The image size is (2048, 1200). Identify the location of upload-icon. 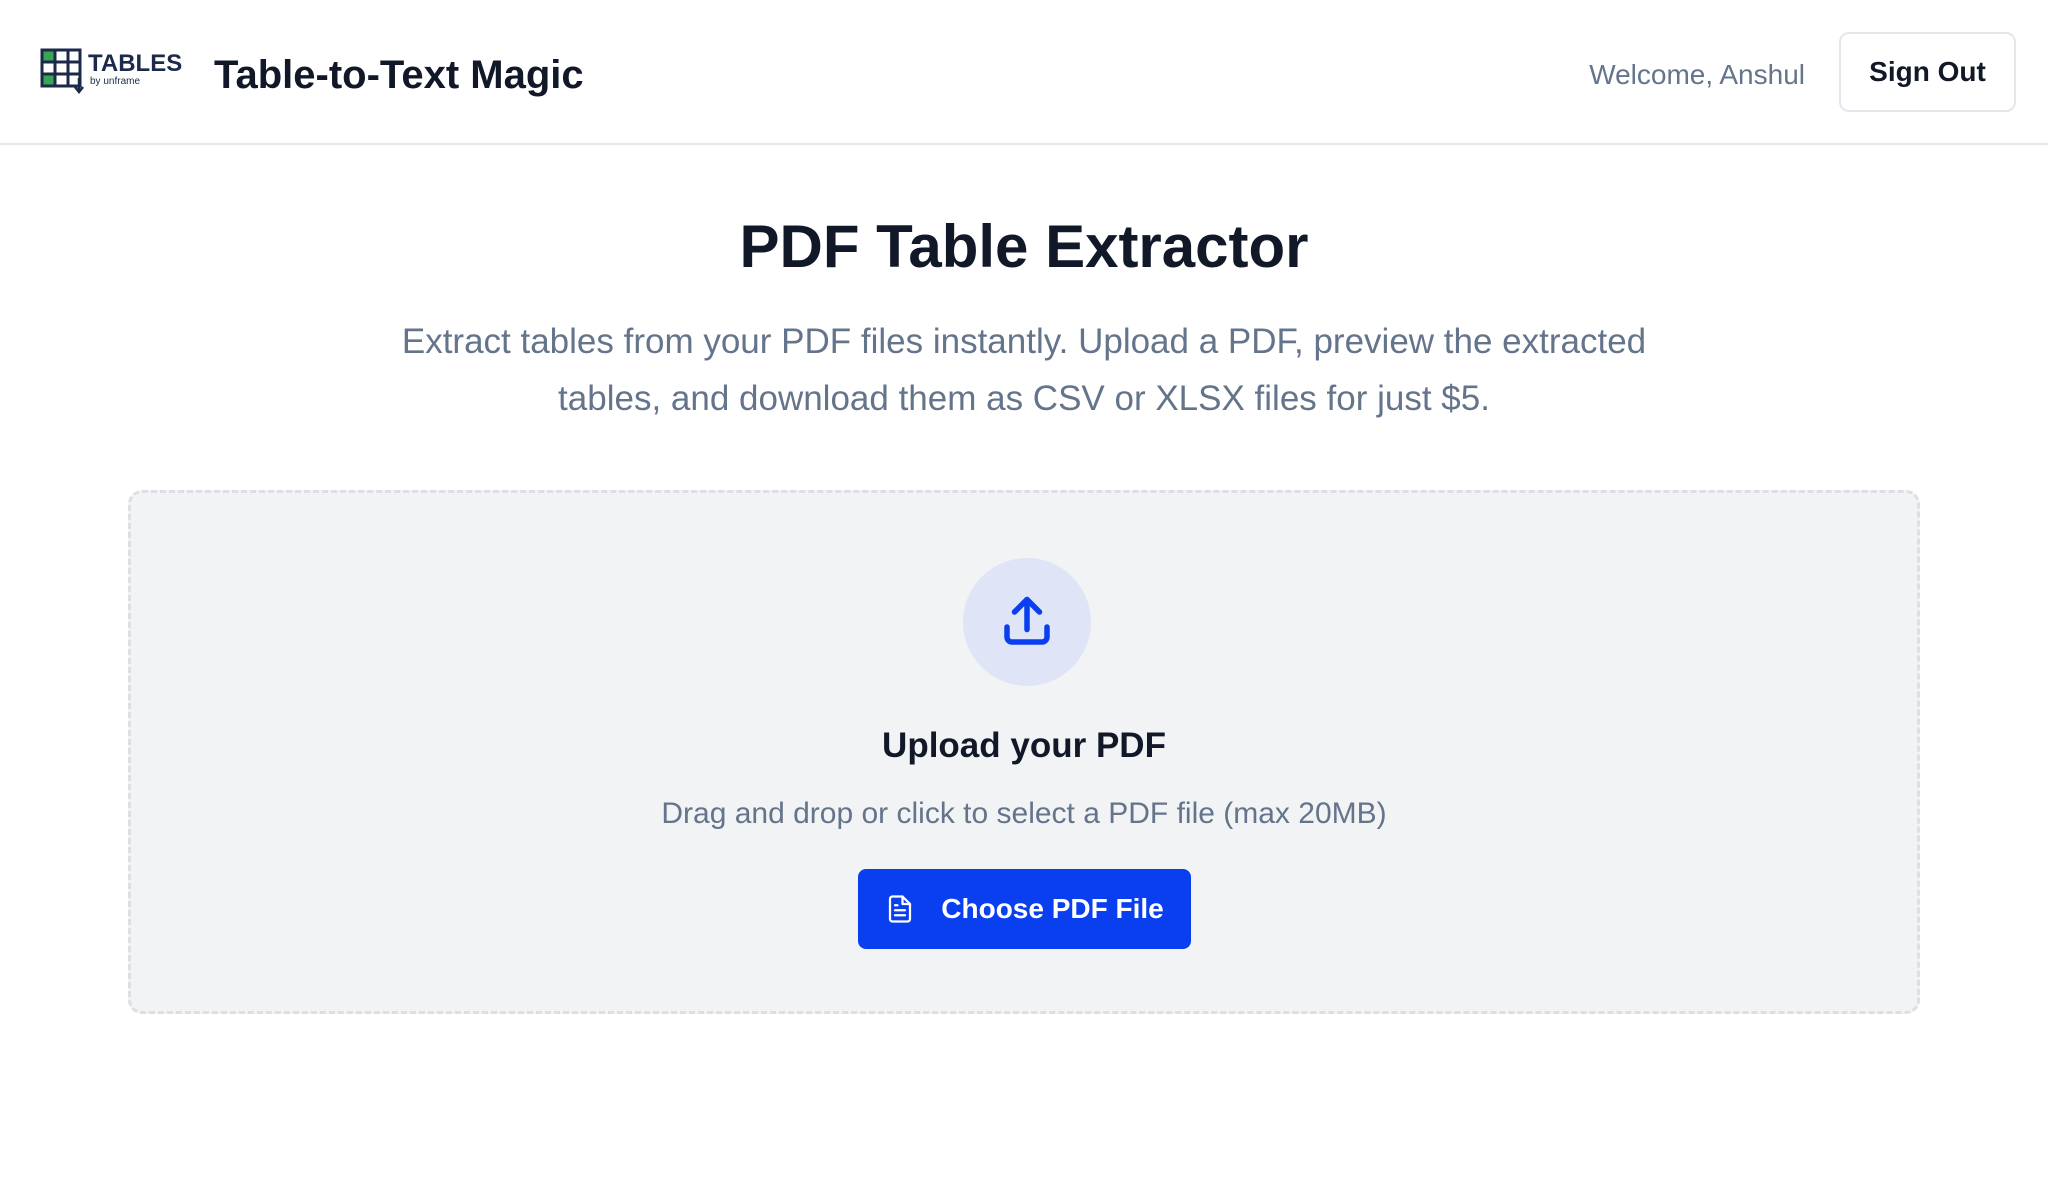
(1027, 620).